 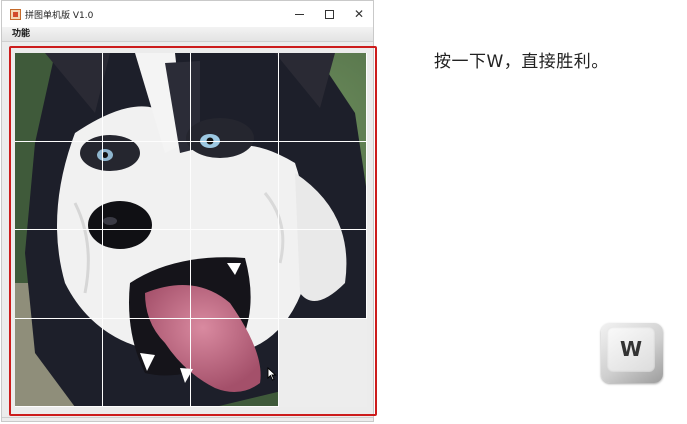 What do you see at coordinates (299, 14) in the screenshot?
I see `minimize-button` at bounding box center [299, 14].